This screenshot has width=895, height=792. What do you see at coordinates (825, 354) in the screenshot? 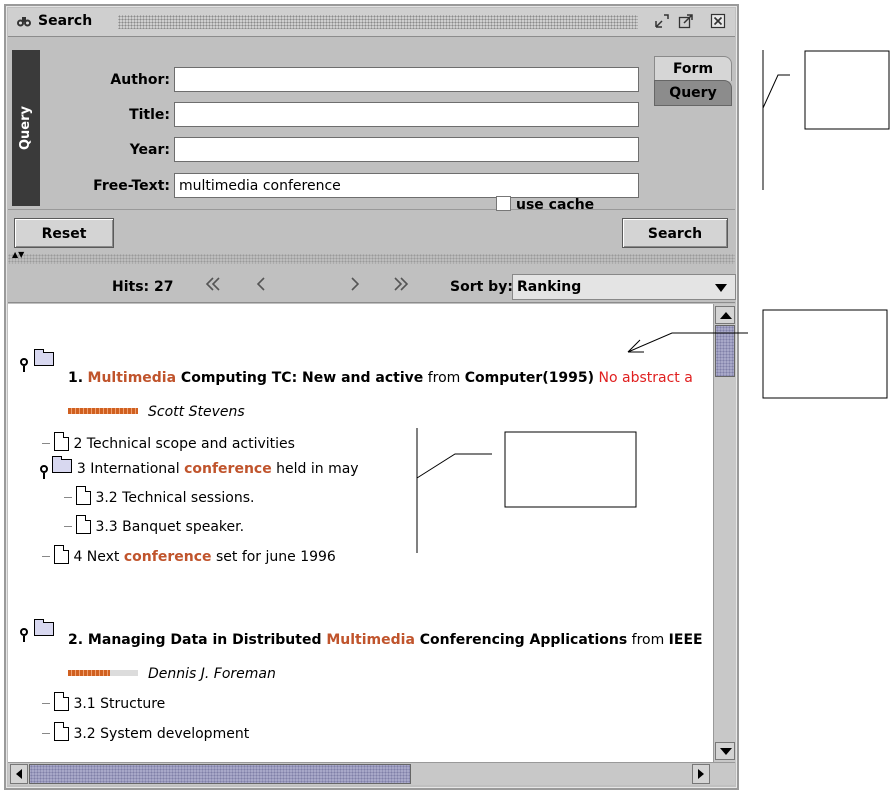
I see `annotation-box-noabstract` at bounding box center [825, 354].